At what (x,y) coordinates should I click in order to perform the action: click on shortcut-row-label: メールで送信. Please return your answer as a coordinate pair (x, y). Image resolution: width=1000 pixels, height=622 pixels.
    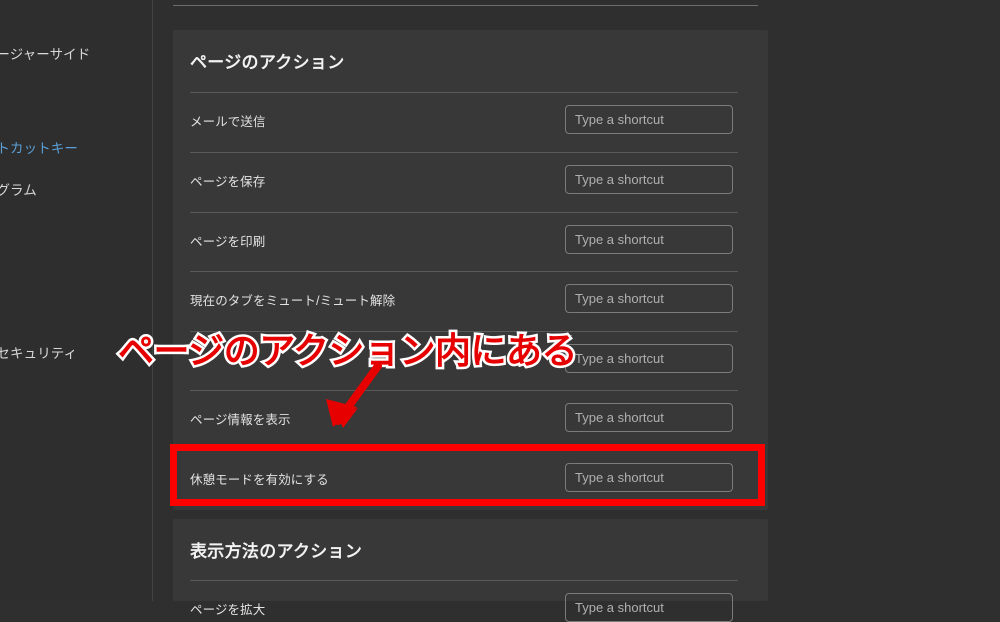
    Looking at the image, I should click on (228, 122).